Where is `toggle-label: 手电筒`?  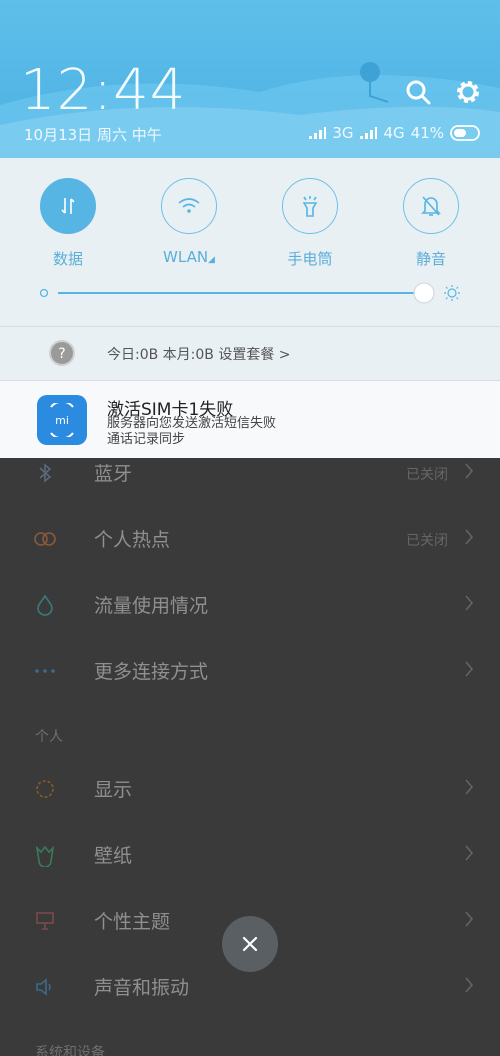
toggle-label: 手电筒 is located at coordinates (310, 259).